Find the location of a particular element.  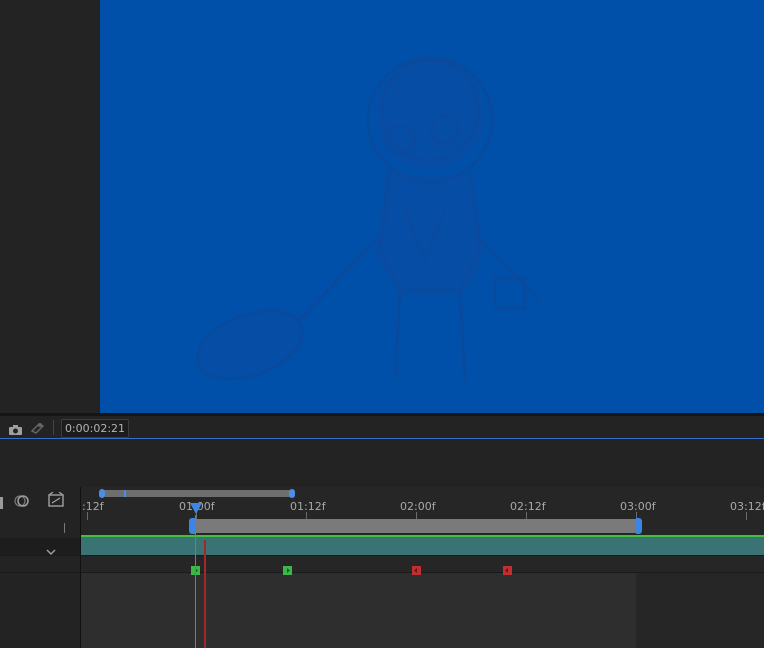

chevron-down-icon is located at coordinates (51, 550).